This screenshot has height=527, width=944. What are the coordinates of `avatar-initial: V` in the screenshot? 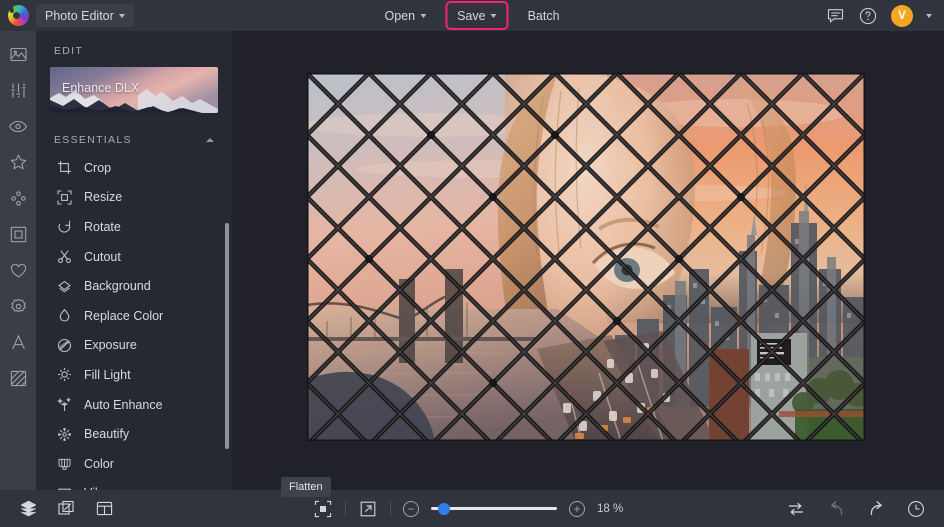 It's located at (902, 15).